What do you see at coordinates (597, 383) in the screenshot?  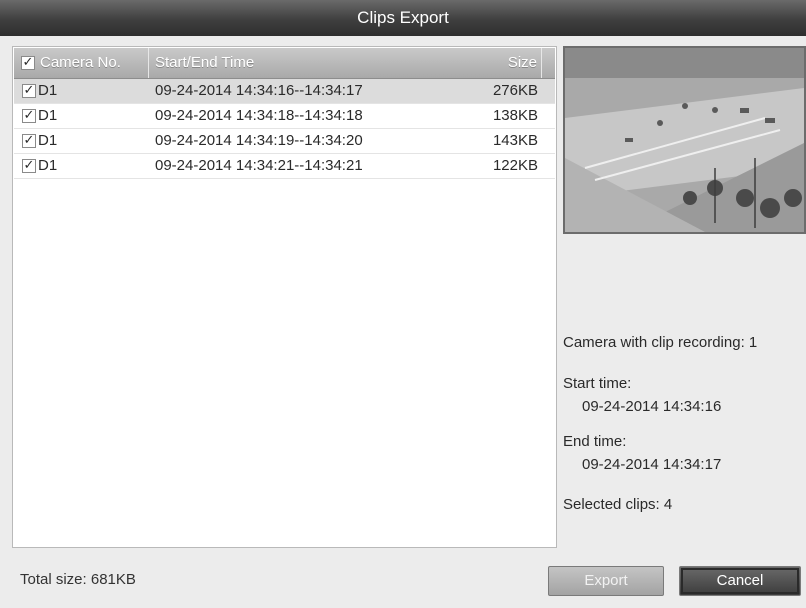 I see `start-time-label: Start time:` at bounding box center [597, 383].